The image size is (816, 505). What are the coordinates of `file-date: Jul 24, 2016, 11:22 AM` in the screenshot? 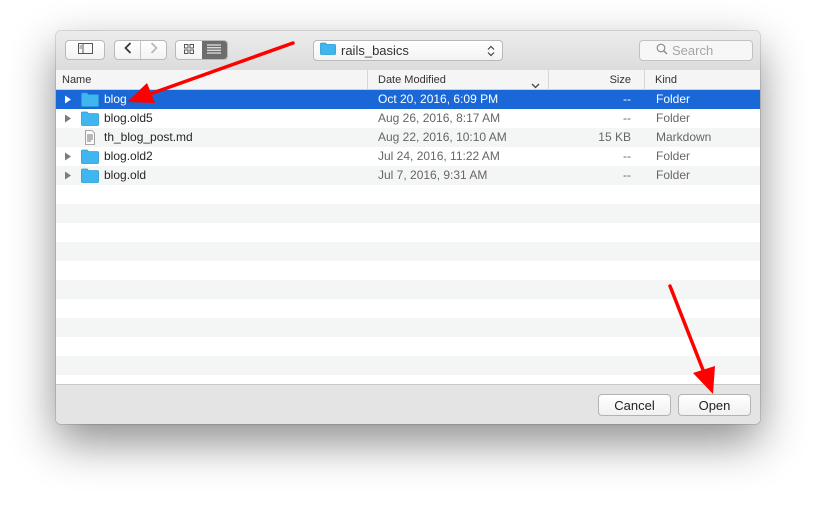 It's located at (439, 156).